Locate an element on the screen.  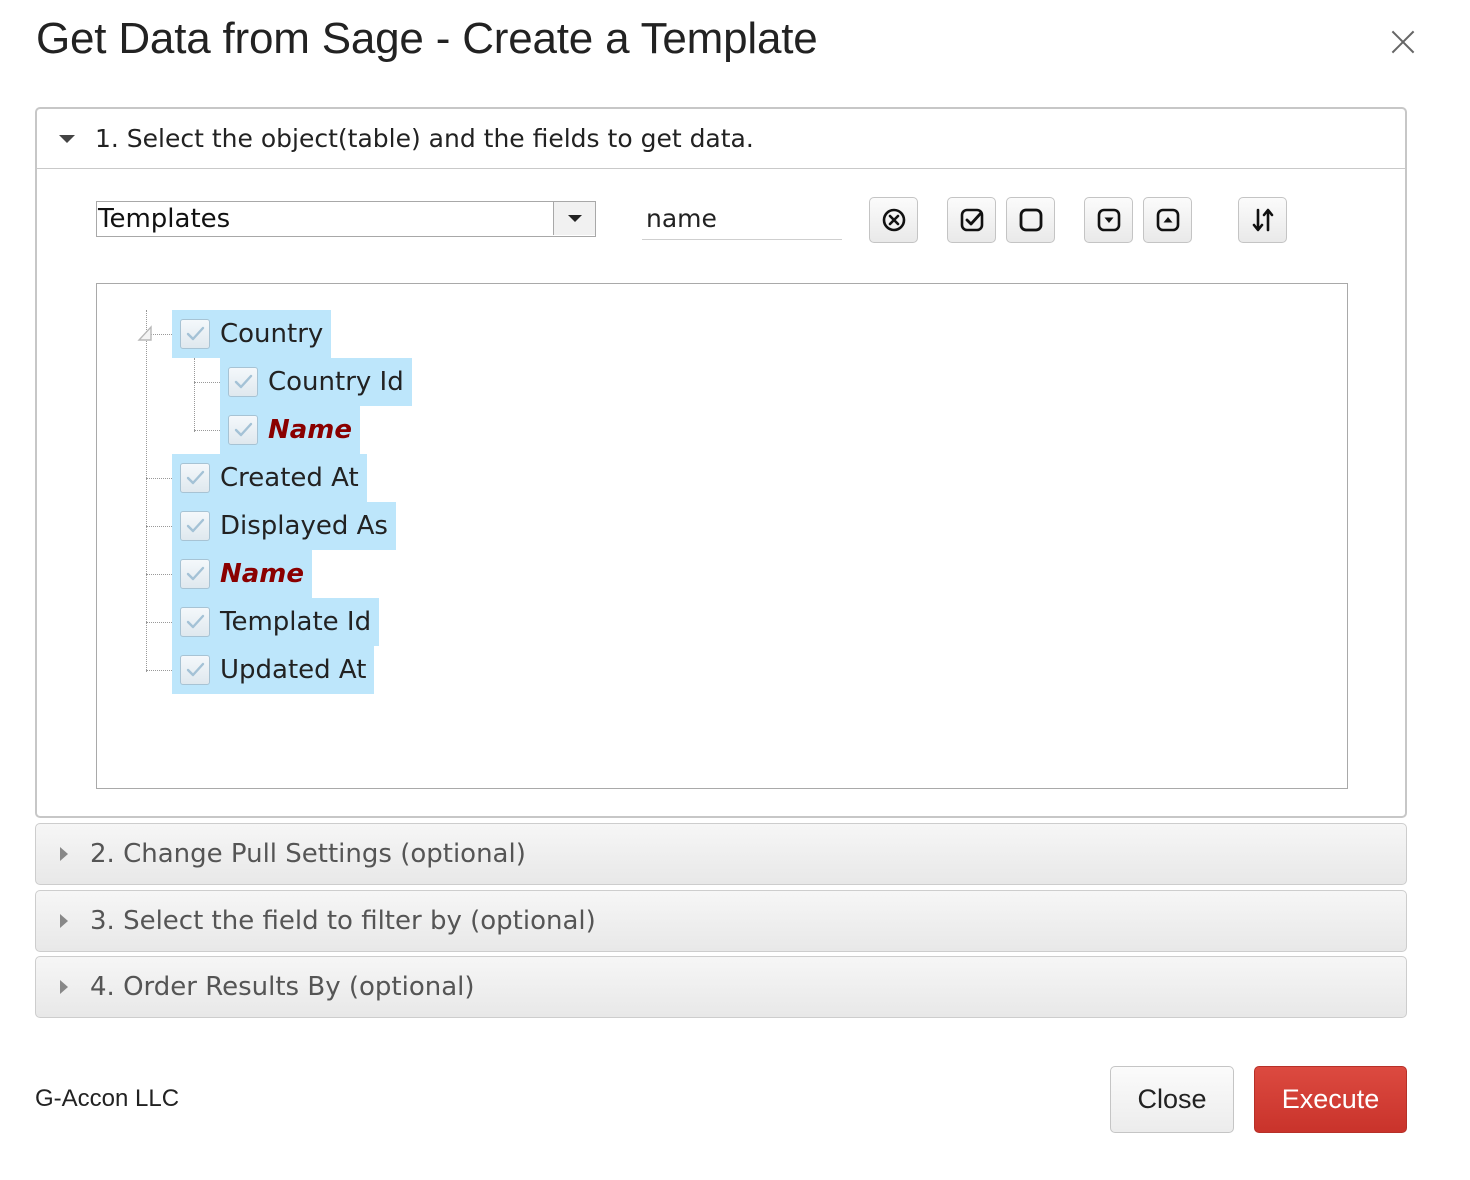
tree-node-country-id: Country Id is located at coordinates (316, 382).